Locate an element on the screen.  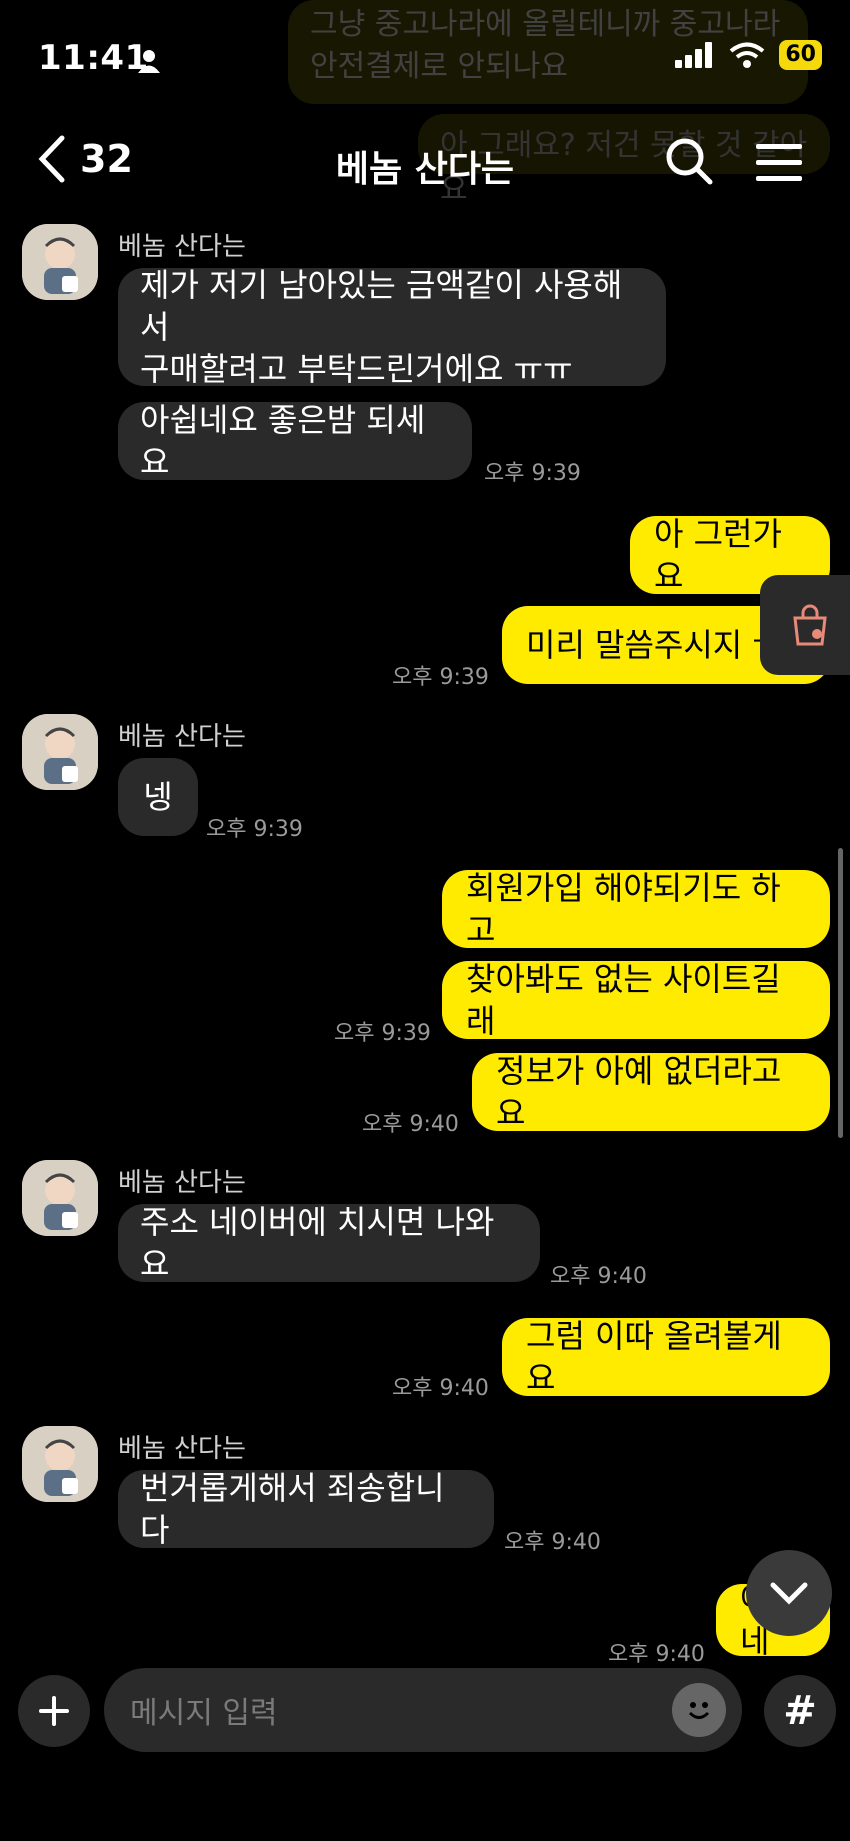
message-text: 제가 저기 남아있는 금액같이 사용해서 is located at coordinates (381, 306).